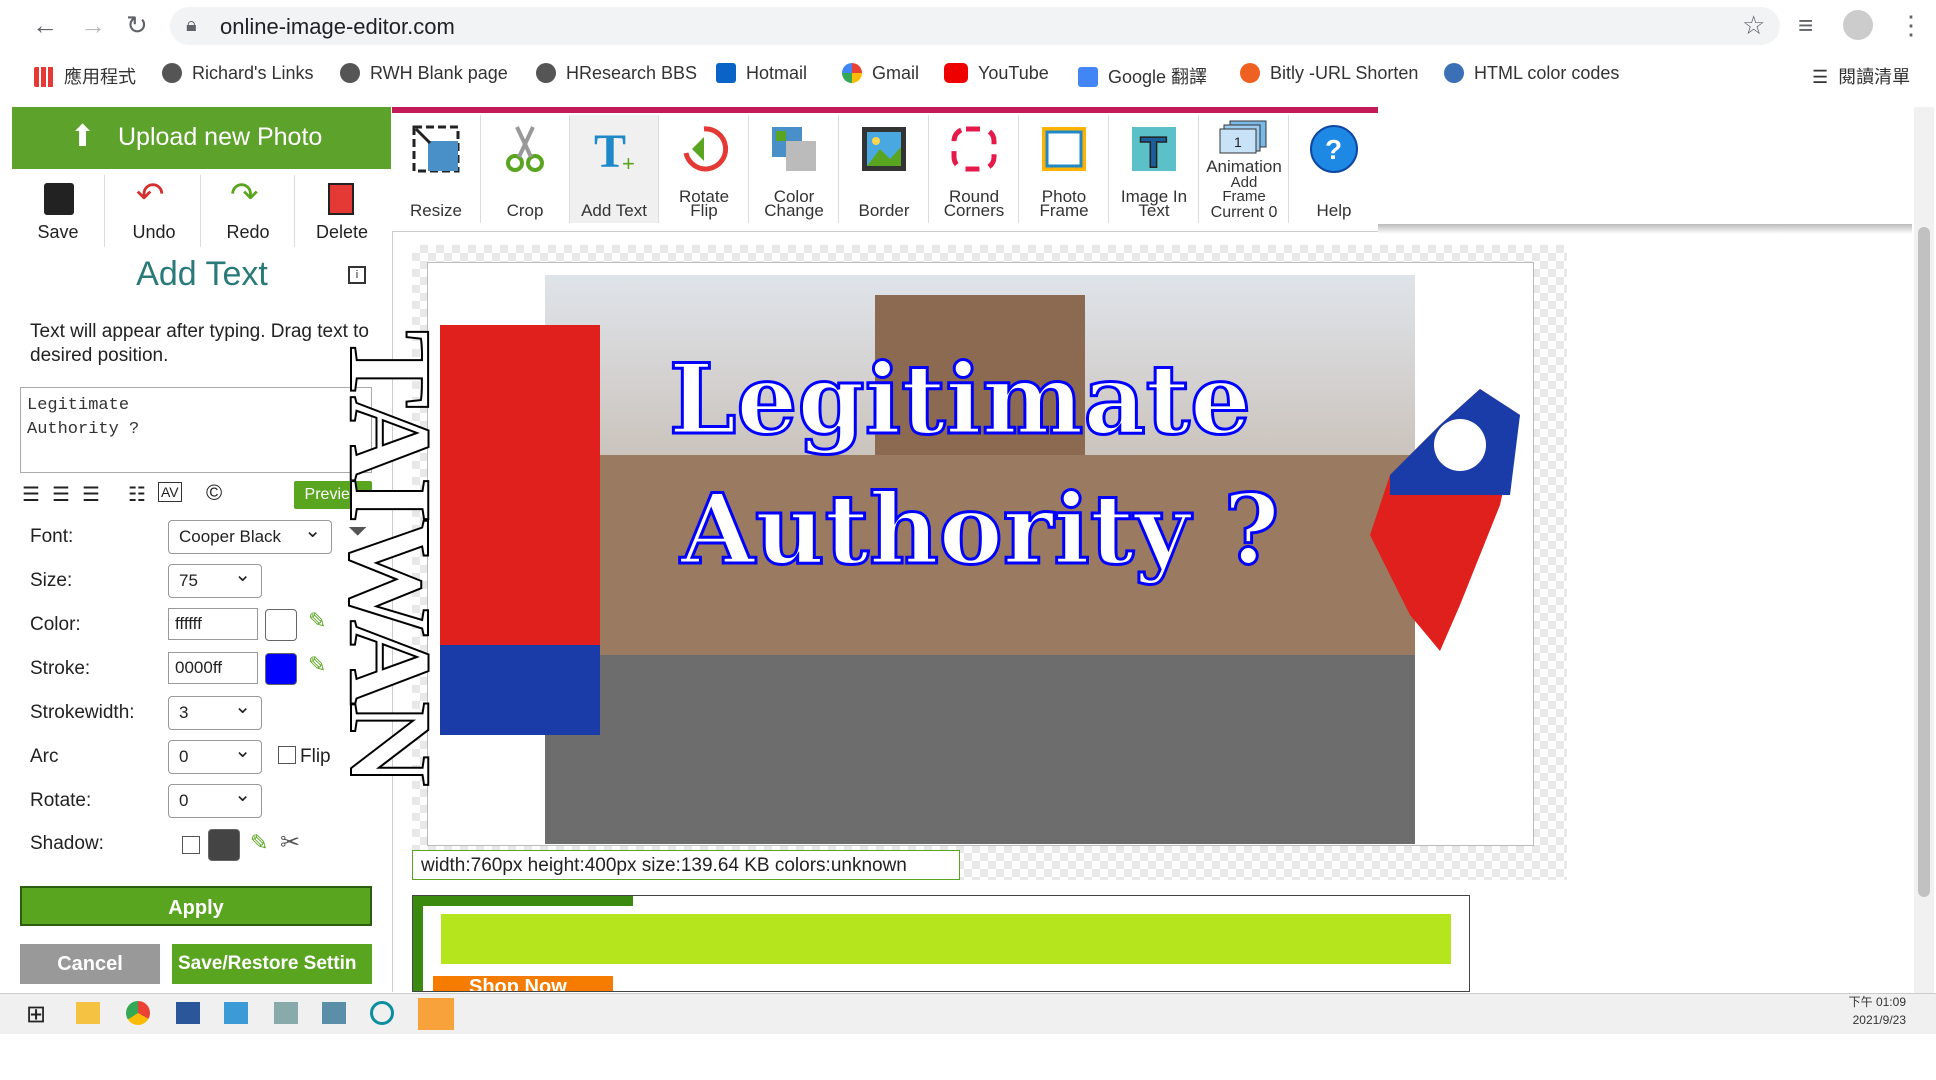  I want to click on shadow-checkbox, so click(191, 845).